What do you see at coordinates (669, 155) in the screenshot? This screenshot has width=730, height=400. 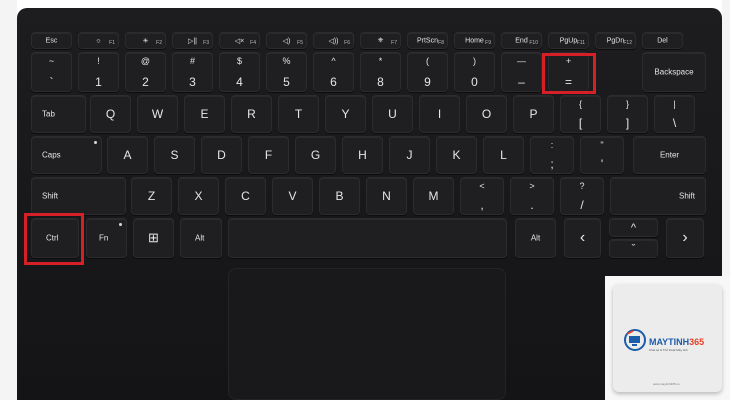 I see `enter-key: Enter` at bounding box center [669, 155].